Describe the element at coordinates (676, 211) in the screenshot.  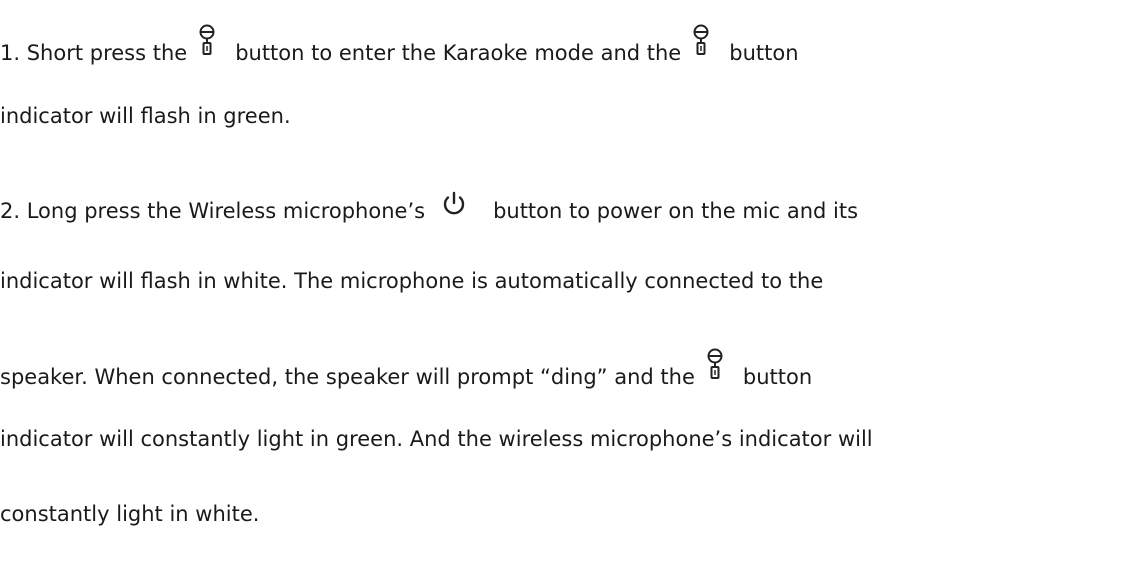
I see `step-2-text-b: button to power on the mic and its` at that location.